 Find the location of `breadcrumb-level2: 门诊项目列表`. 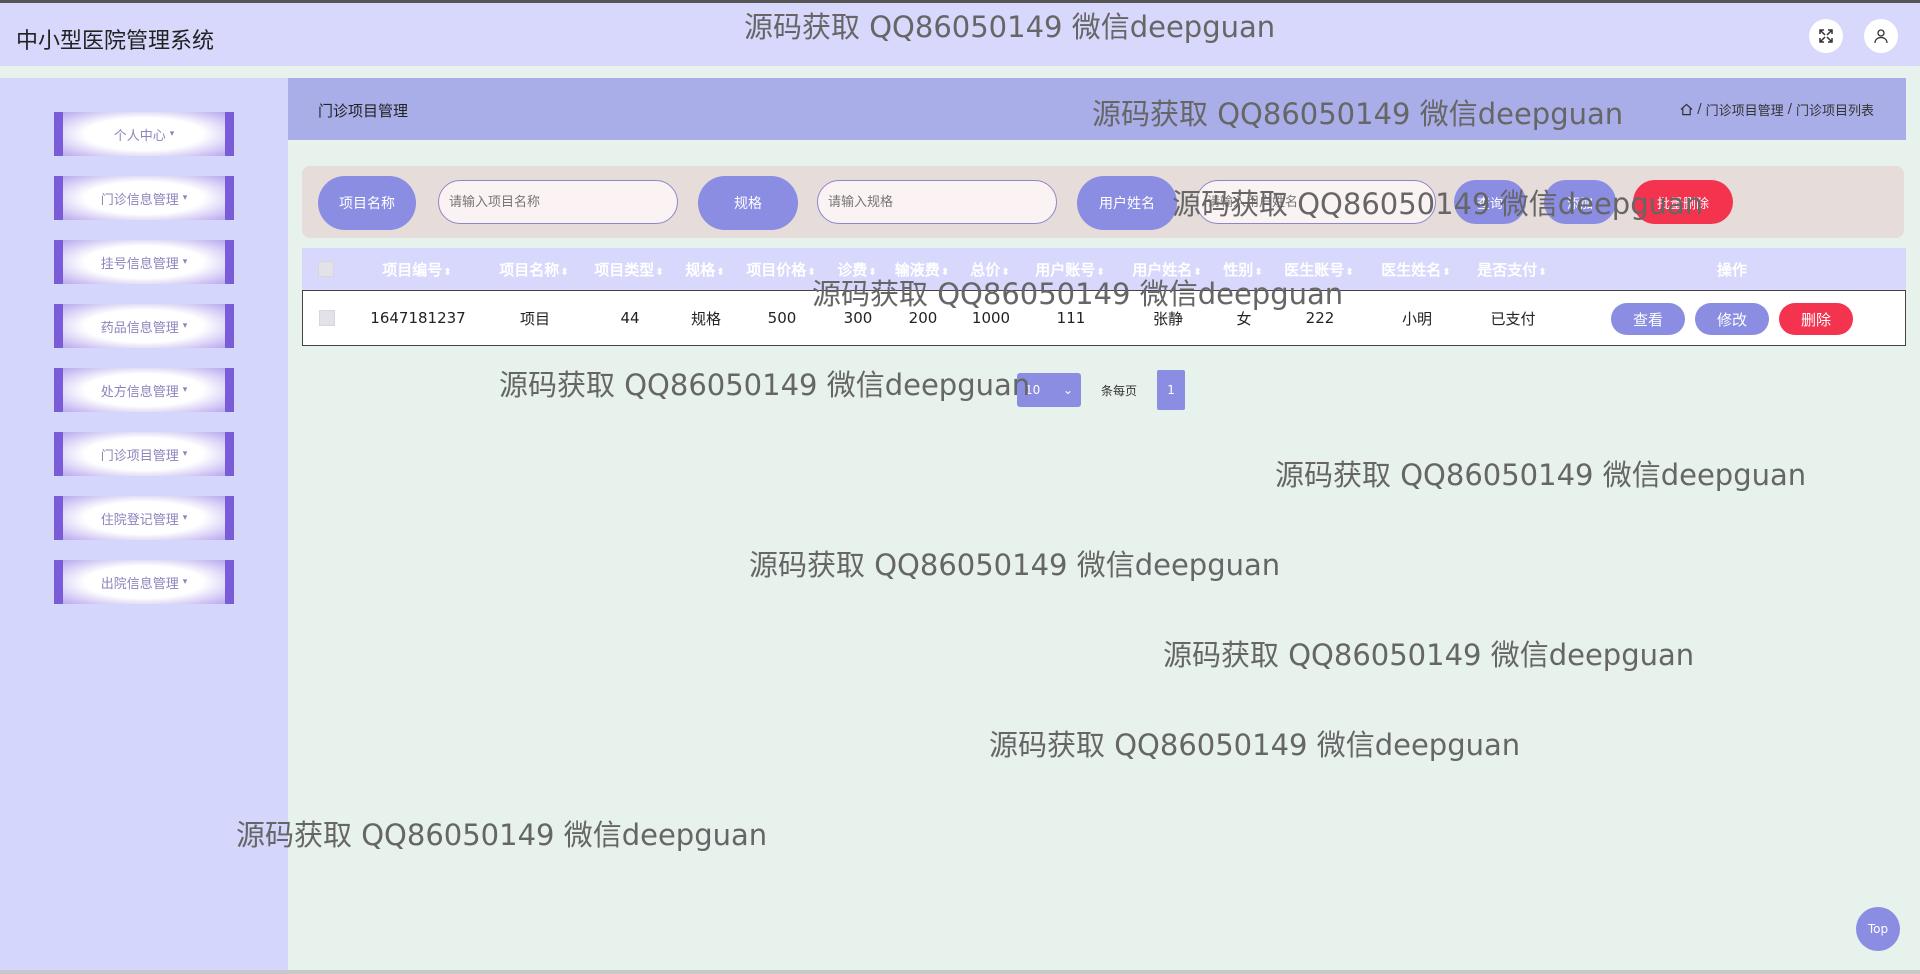

breadcrumb-level2: 门诊项目列表 is located at coordinates (1834, 111).